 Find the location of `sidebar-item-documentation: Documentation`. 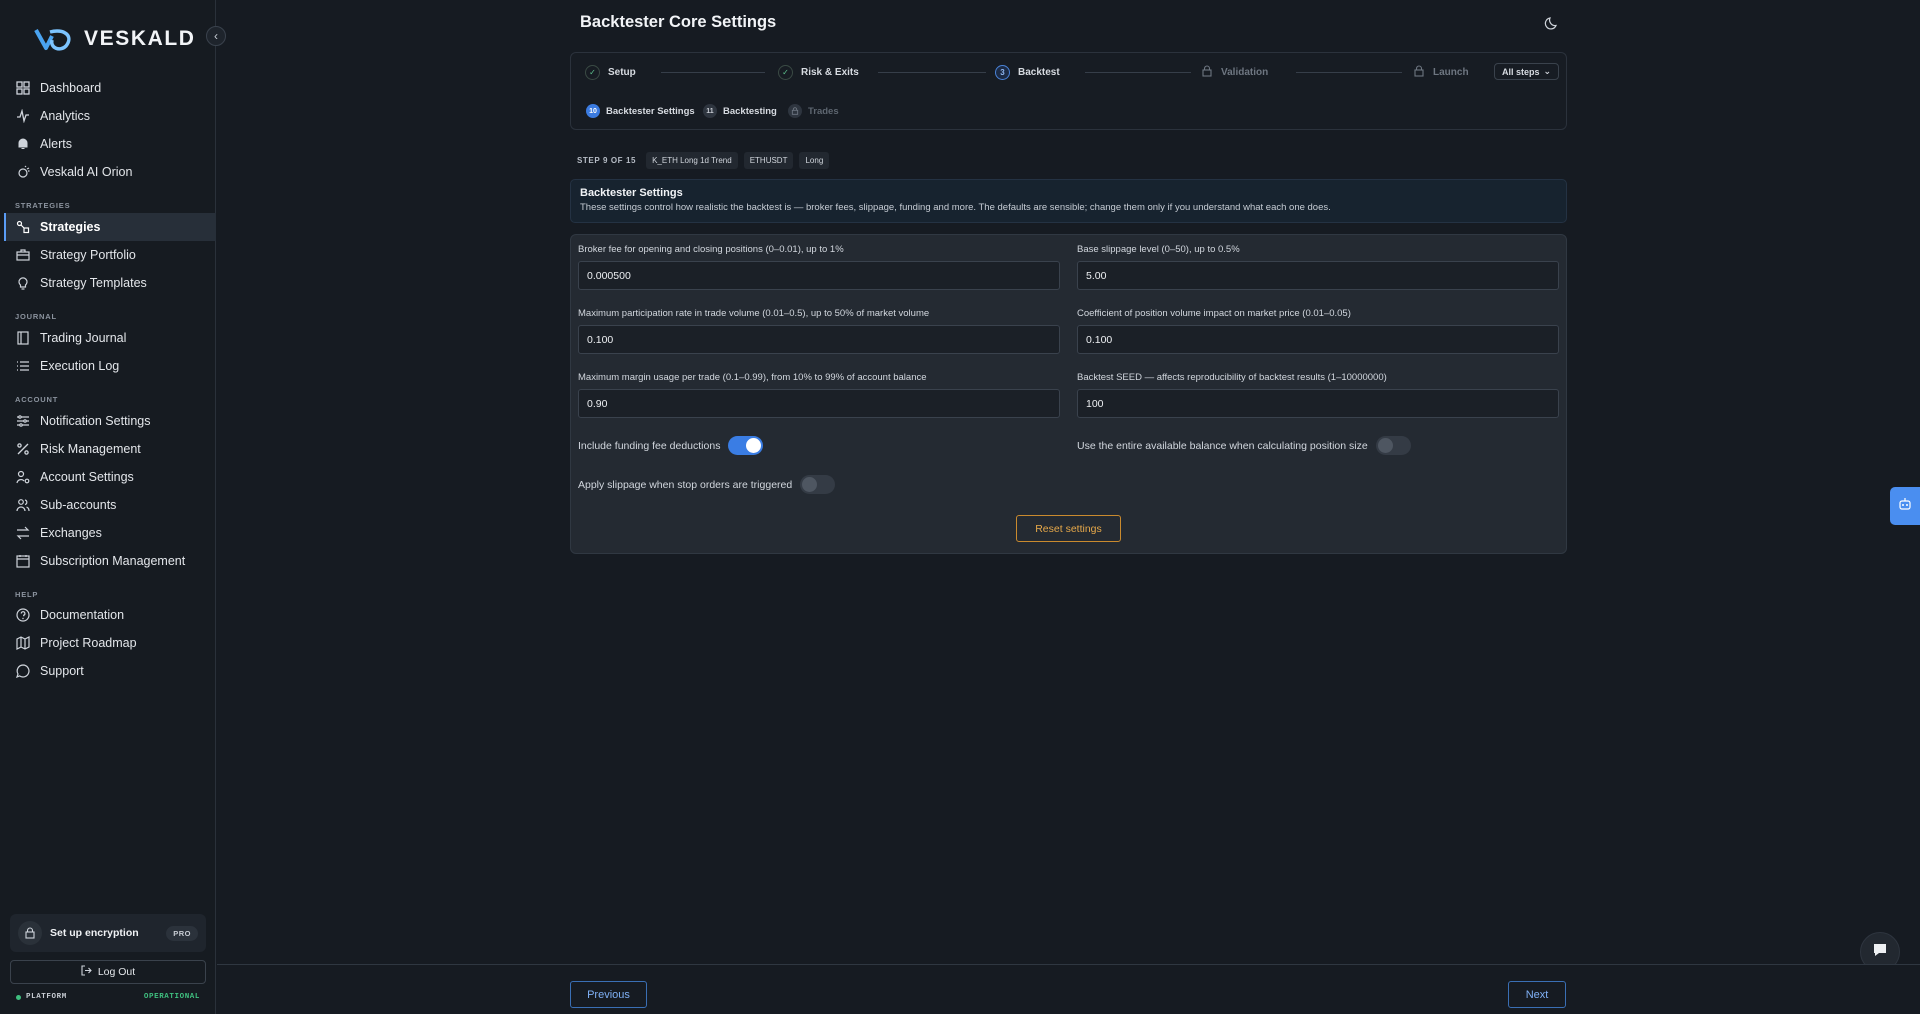

sidebar-item-documentation: Documentation is located at coordinates (110, 615).